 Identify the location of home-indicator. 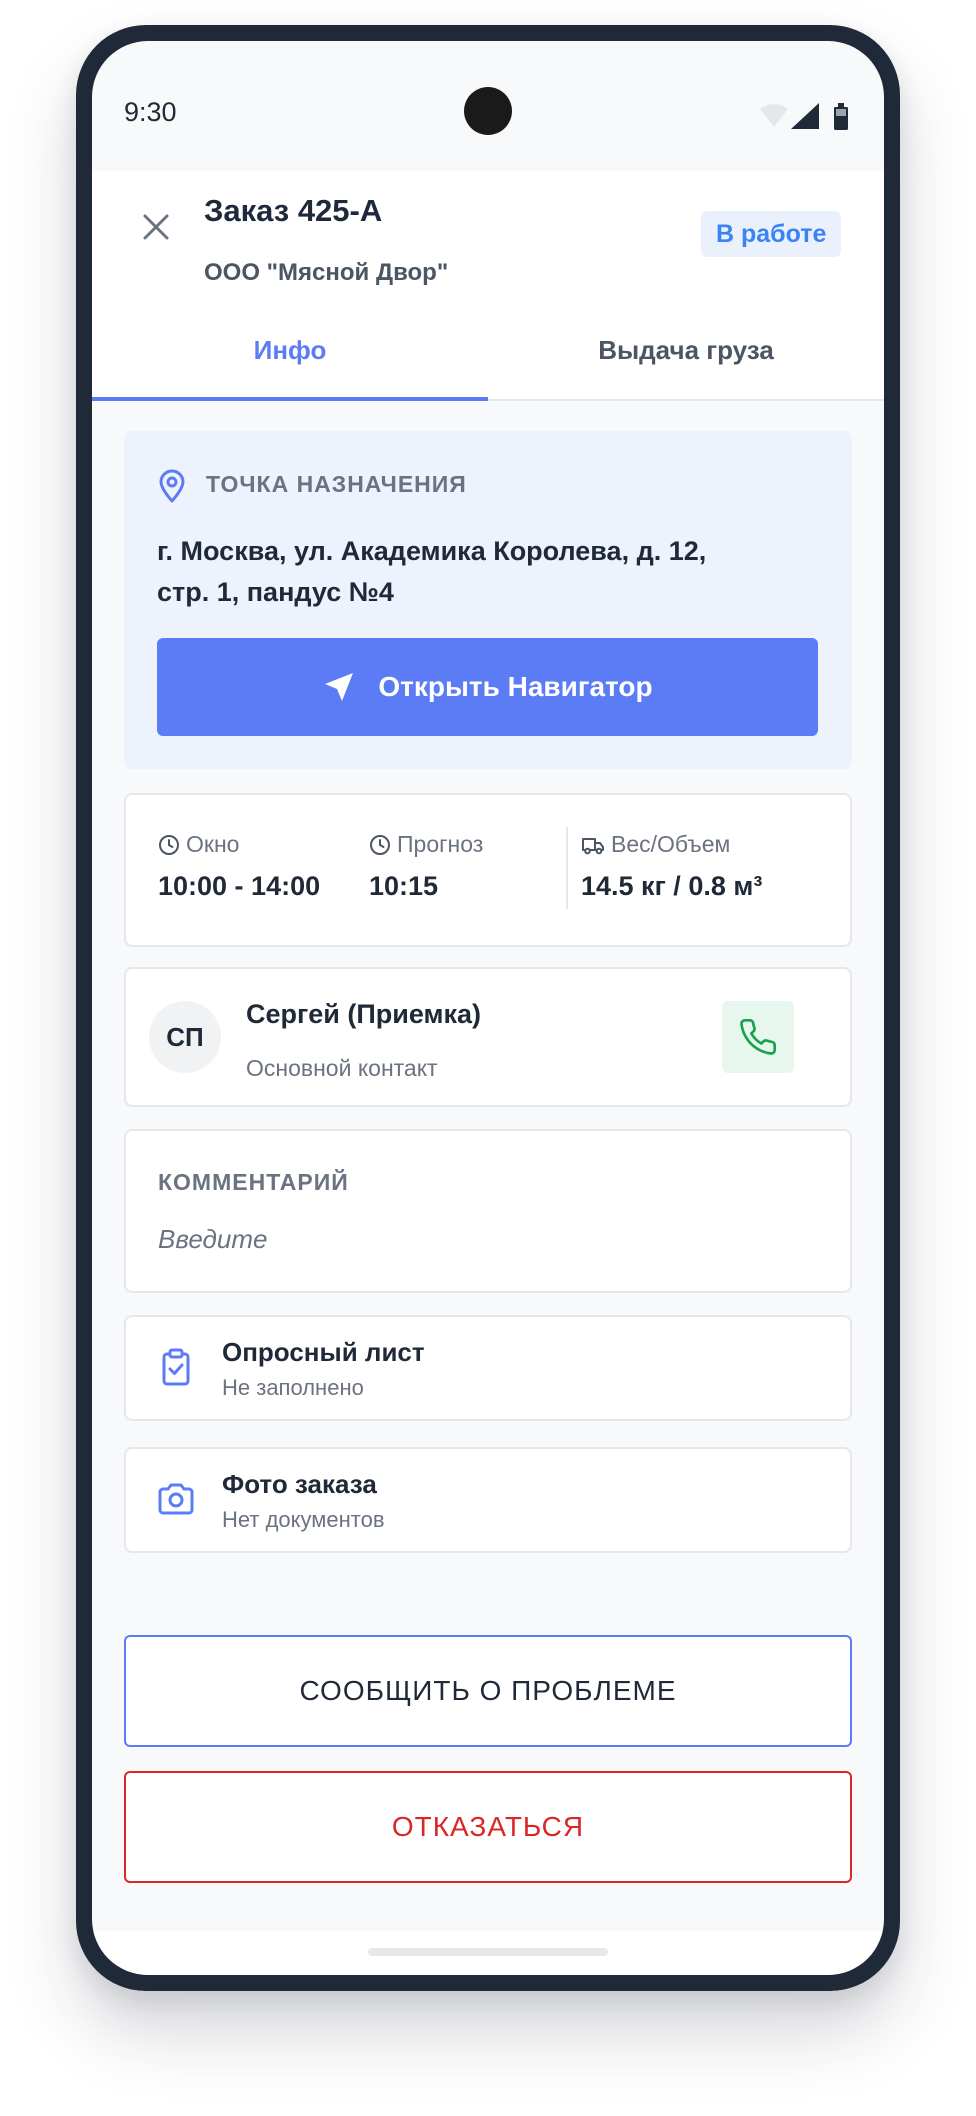
(488, 1952).